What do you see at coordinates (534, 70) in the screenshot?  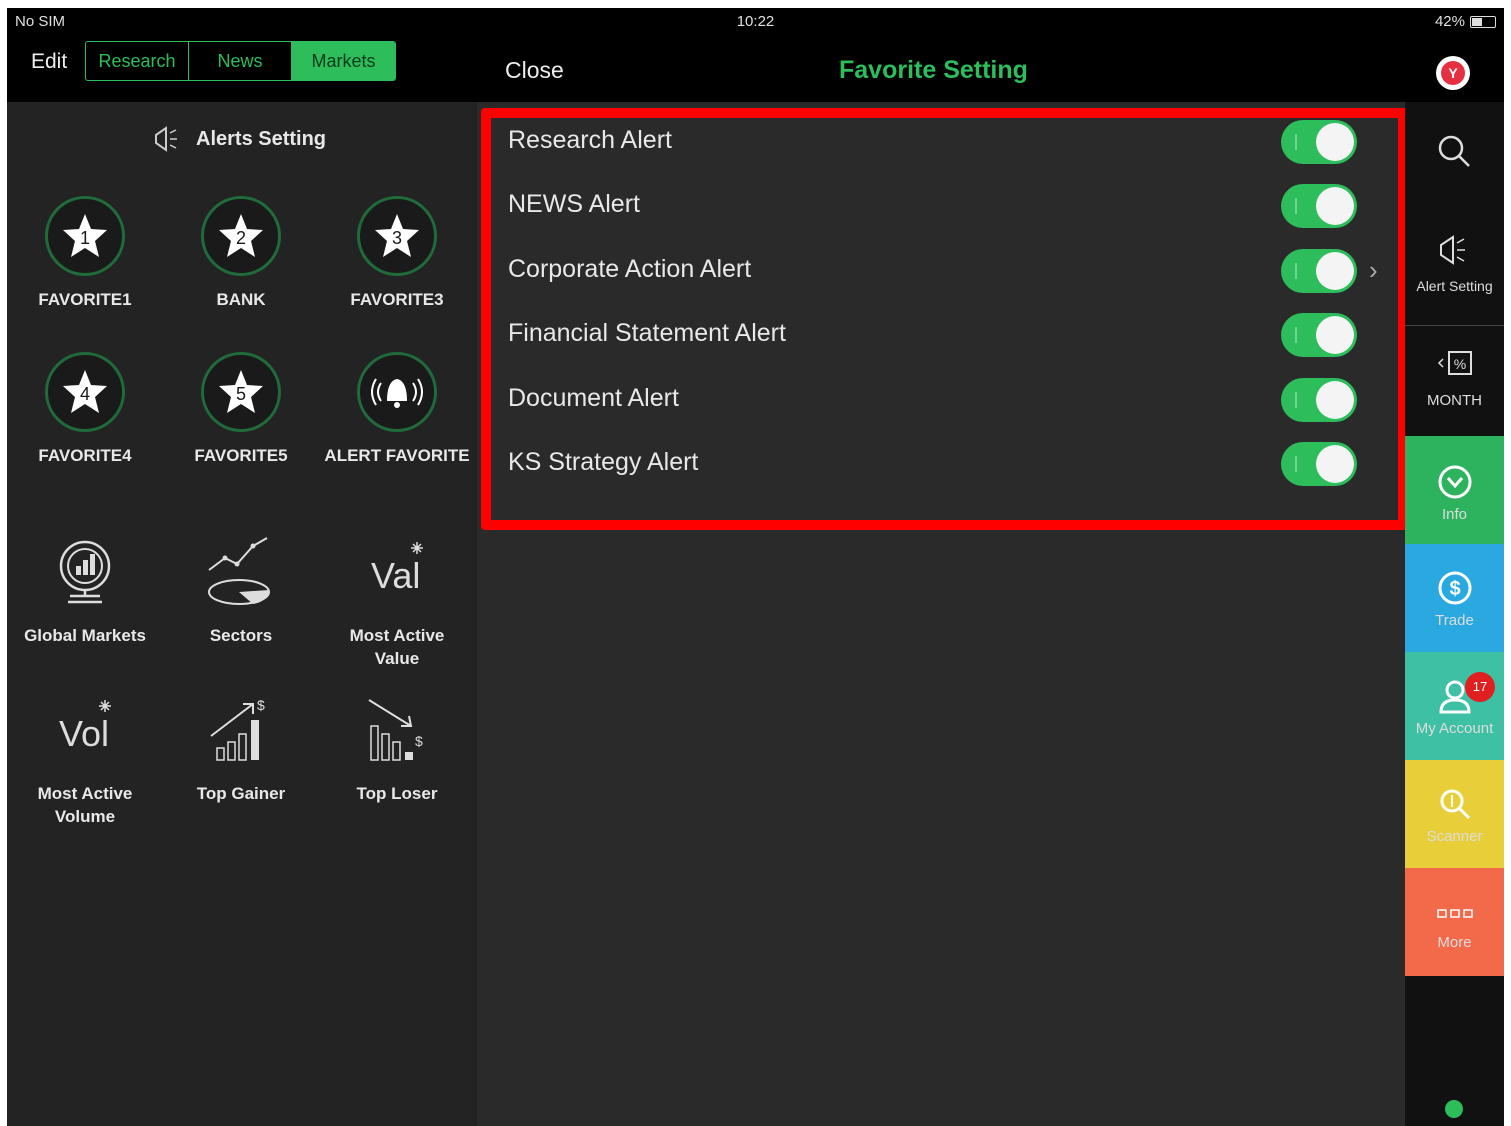 I see `close-button: Close` at bounding box center [534, 70].